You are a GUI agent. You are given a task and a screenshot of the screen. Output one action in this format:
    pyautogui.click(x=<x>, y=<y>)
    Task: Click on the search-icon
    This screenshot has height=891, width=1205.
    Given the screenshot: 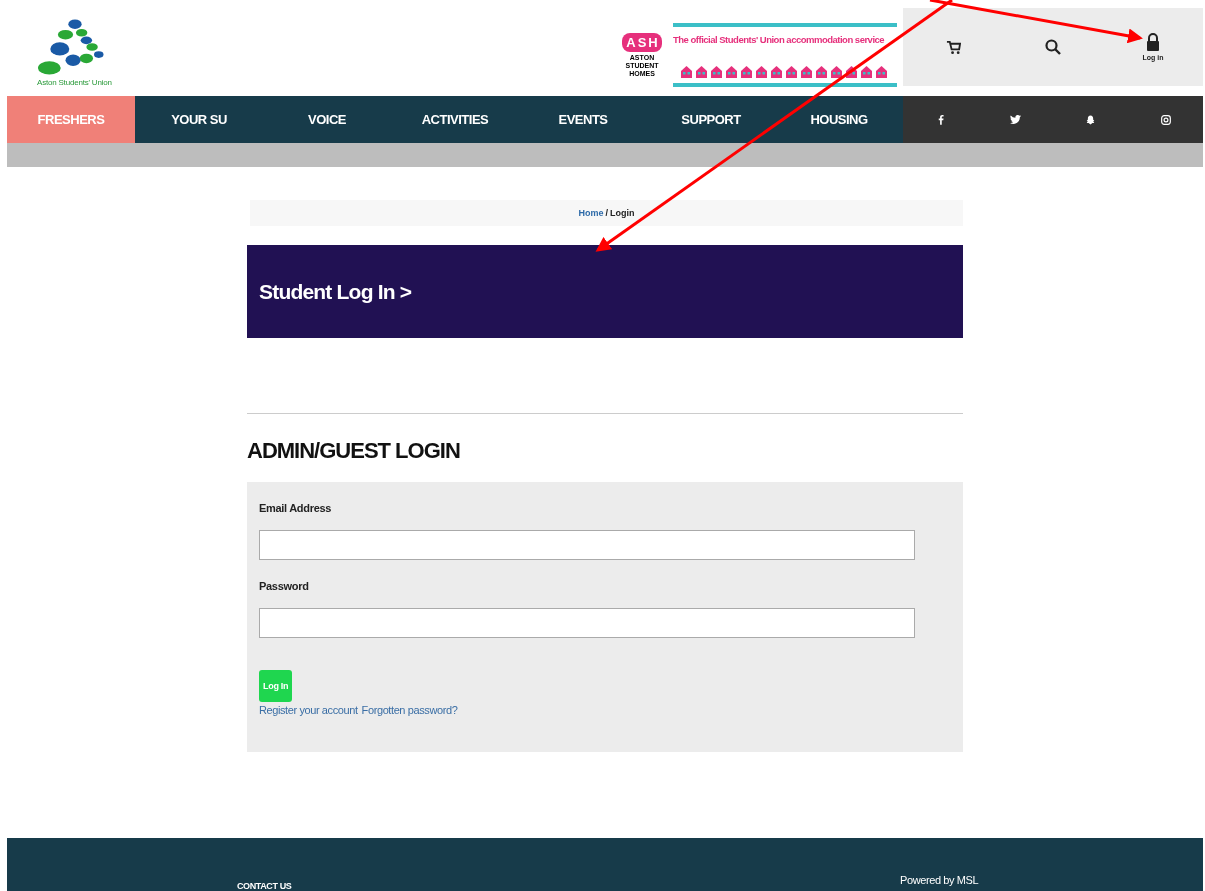 What is the action you would take?
    pyautogui.click(x=1053, y=47)
    